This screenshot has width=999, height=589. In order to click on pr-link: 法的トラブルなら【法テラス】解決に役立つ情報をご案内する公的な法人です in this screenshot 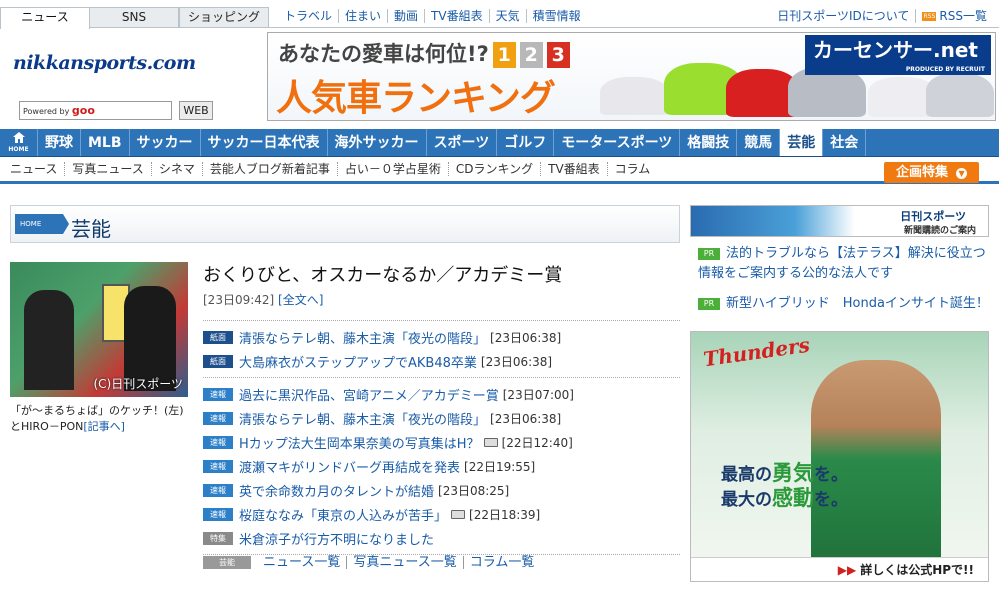, I will do `click(842, 263)`.